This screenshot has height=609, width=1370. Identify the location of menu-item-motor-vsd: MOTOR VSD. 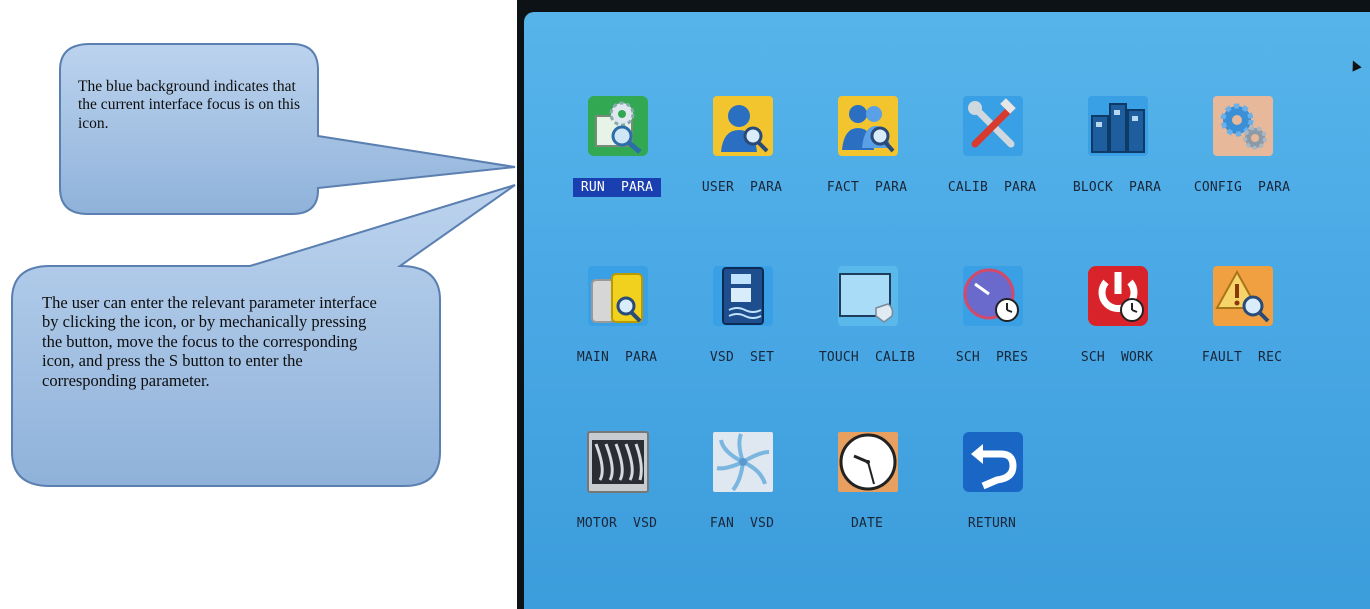
(617, 480).